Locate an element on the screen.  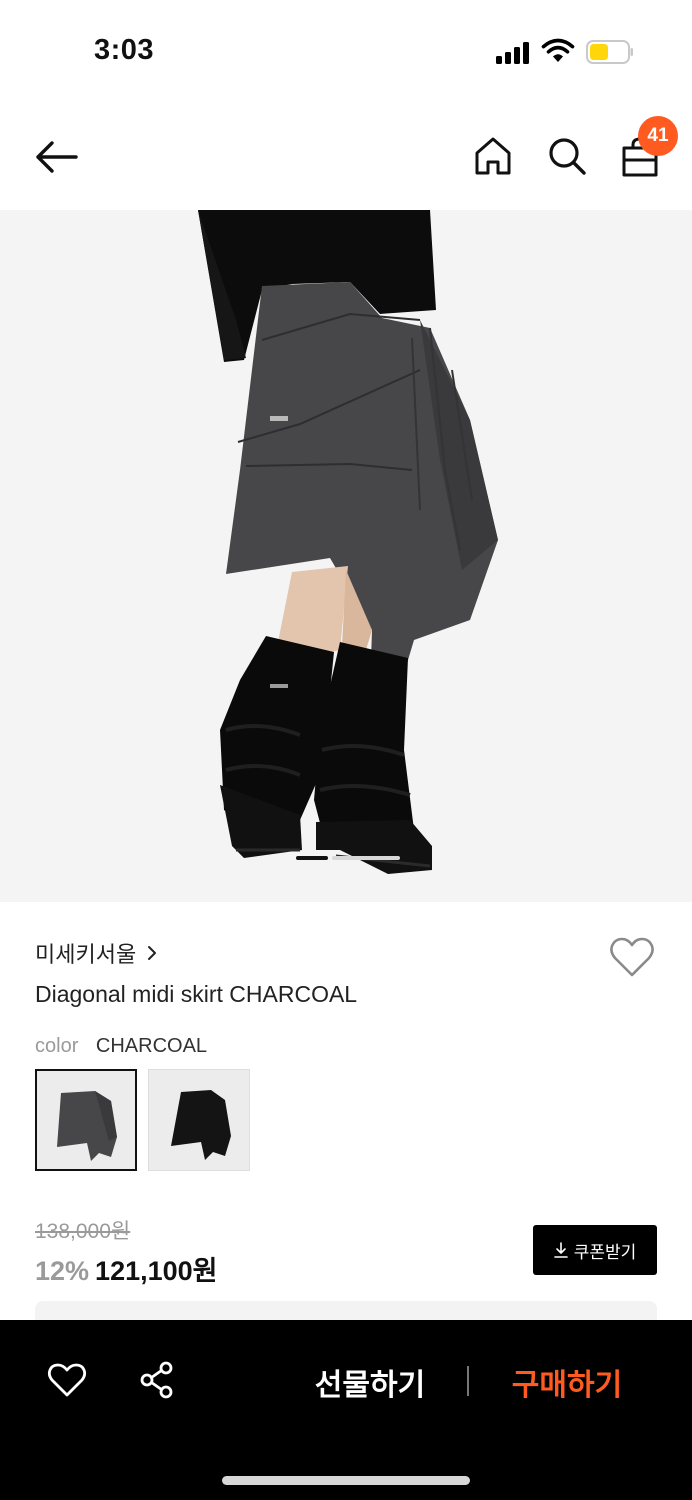
color-swatch-black is located at coordinates (199, 1120).